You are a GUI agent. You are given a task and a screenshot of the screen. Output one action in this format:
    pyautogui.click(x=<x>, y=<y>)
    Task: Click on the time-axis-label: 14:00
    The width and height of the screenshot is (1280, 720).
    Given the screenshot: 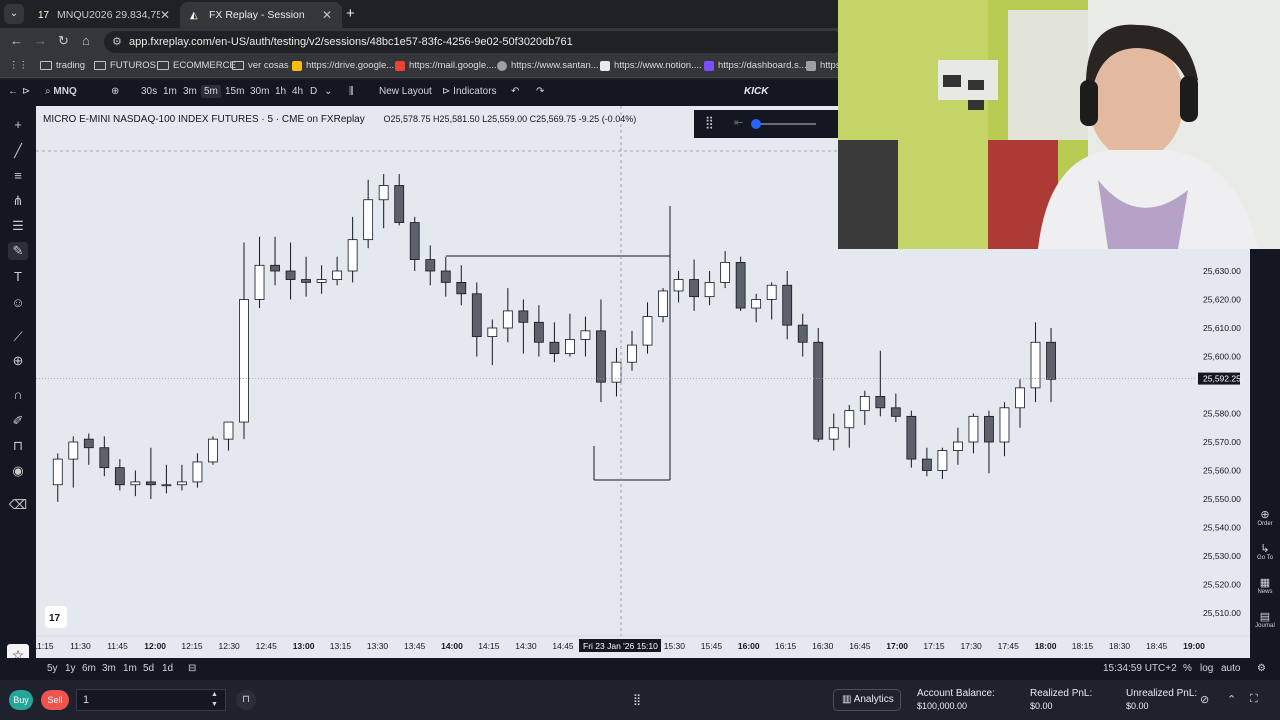 What is the action you would take?
    pyautogui.click(x=452, y=646)
    